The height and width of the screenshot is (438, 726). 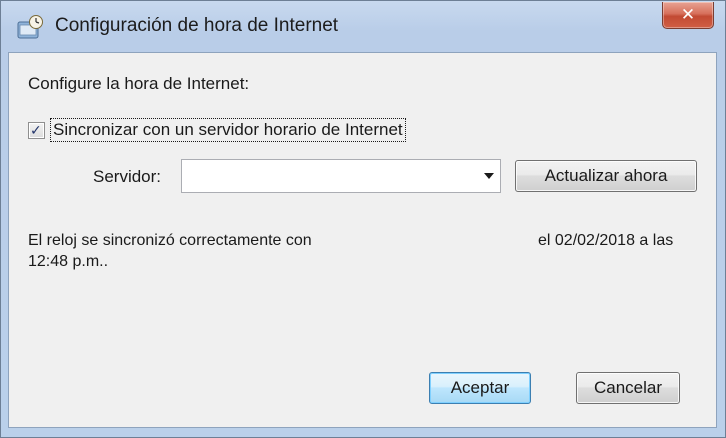 What do you see at coordinates (628, 388) in the screenshot?
I see `cancel-button: Cancelar` at bounding box center [628, 388].